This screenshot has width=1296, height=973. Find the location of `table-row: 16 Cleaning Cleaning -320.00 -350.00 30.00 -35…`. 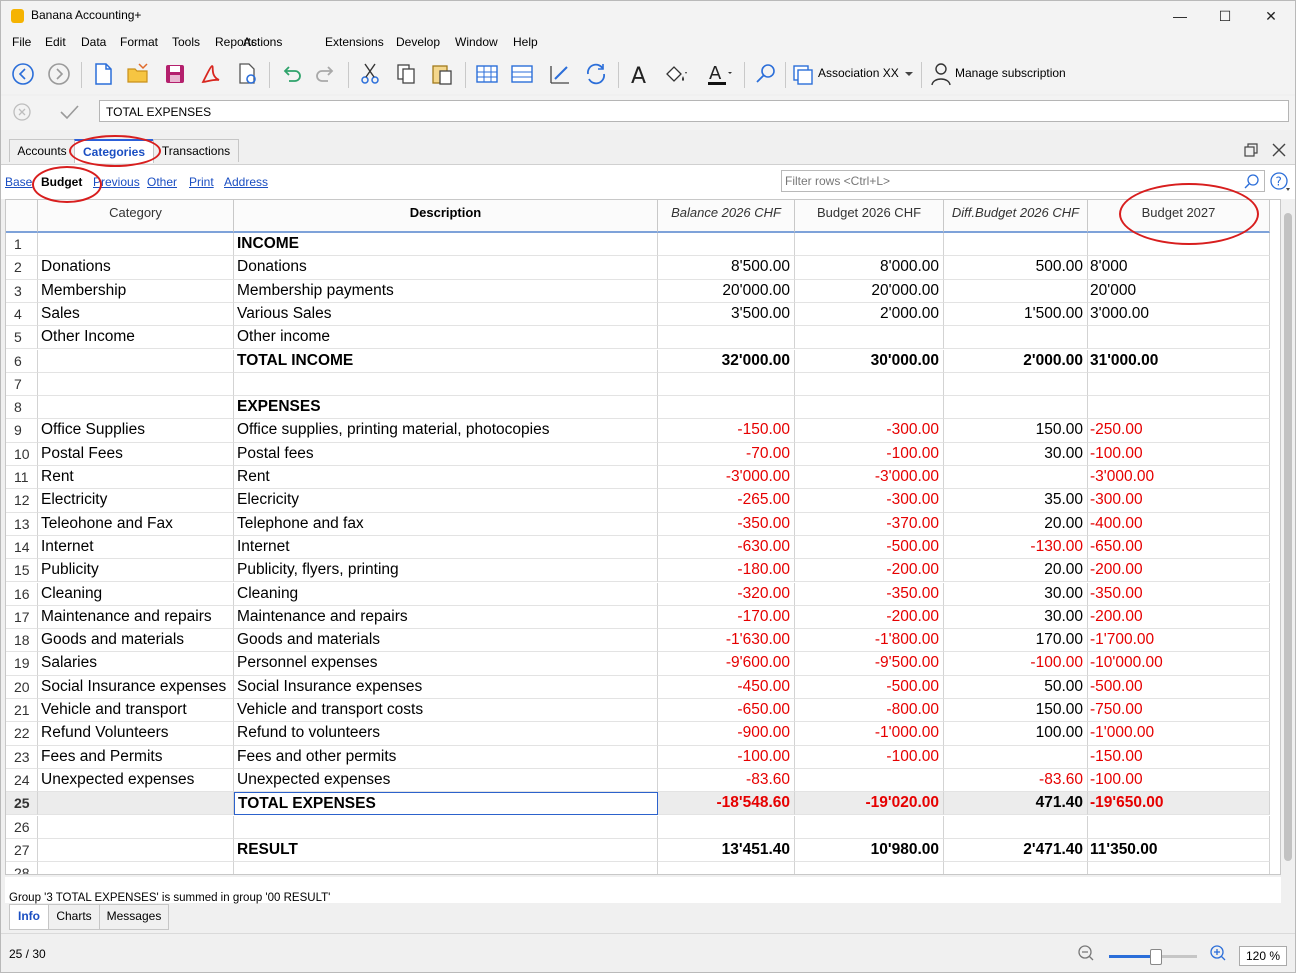

table-row: 16 Cleaning Cleaning -320.00 -350.00 30.00 -35… is located at coordinates (643, 594).